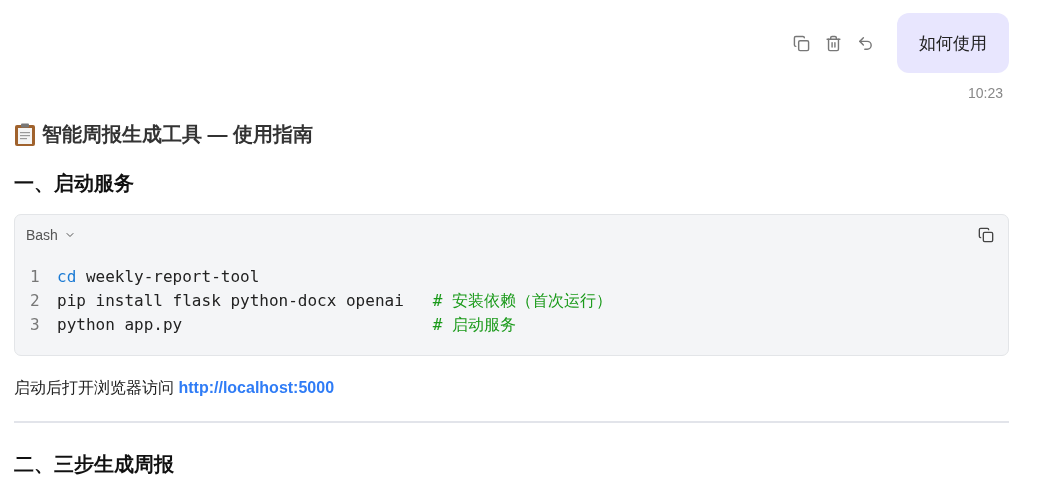  I want to click on code-line: cd weekly-report-tool, so click(158, 277).